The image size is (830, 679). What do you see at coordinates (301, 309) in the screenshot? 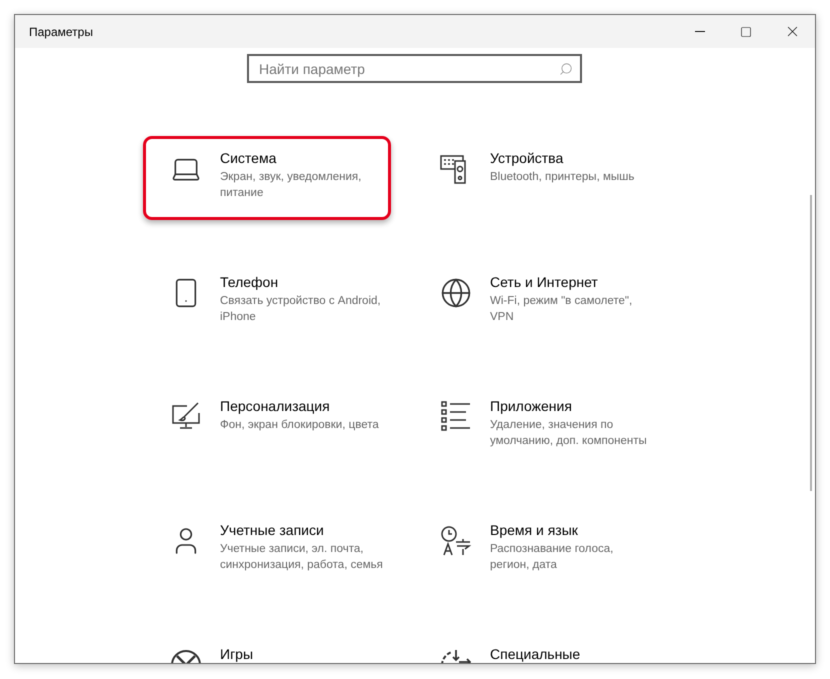
I see `category-description: Связать устройство с Android, iPhone` at bounding box center [301, 309].